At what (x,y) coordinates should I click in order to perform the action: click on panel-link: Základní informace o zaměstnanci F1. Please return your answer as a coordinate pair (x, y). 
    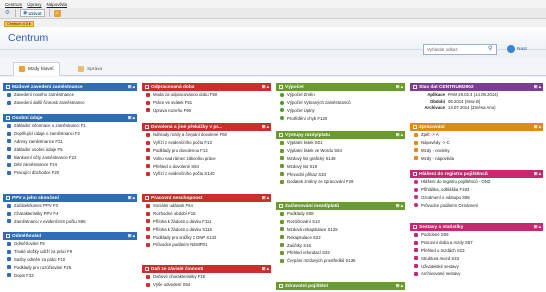
    Looking at the image, I should click on (70, 126).